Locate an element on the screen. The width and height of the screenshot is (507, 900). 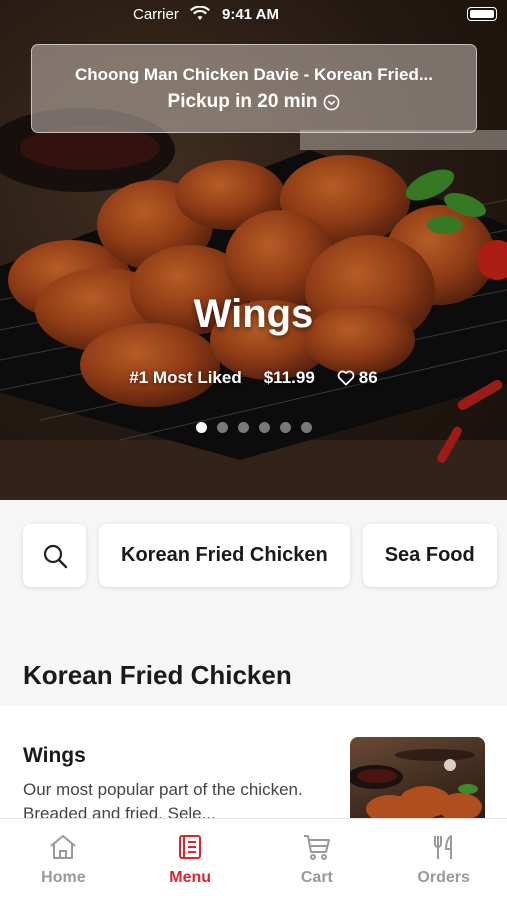
tab-menu: Menu is located at coordinates (190, 859).